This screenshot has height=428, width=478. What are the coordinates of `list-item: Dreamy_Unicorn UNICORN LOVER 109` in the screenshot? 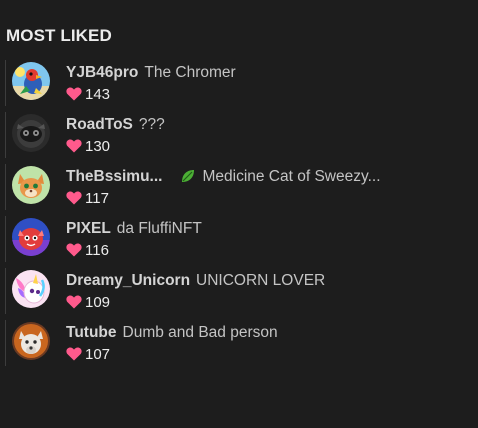 It's located at (239, 292).